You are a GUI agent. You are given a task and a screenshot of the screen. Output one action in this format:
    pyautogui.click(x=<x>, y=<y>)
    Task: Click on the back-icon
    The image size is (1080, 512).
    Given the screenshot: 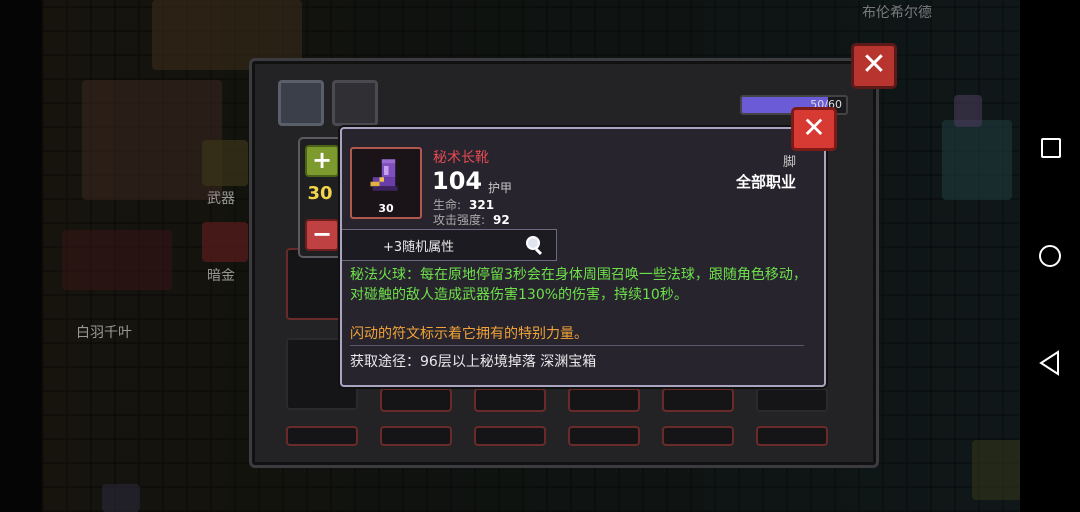 What is the action you would take?
    pyautogui.click(x=1050, y=363)
    